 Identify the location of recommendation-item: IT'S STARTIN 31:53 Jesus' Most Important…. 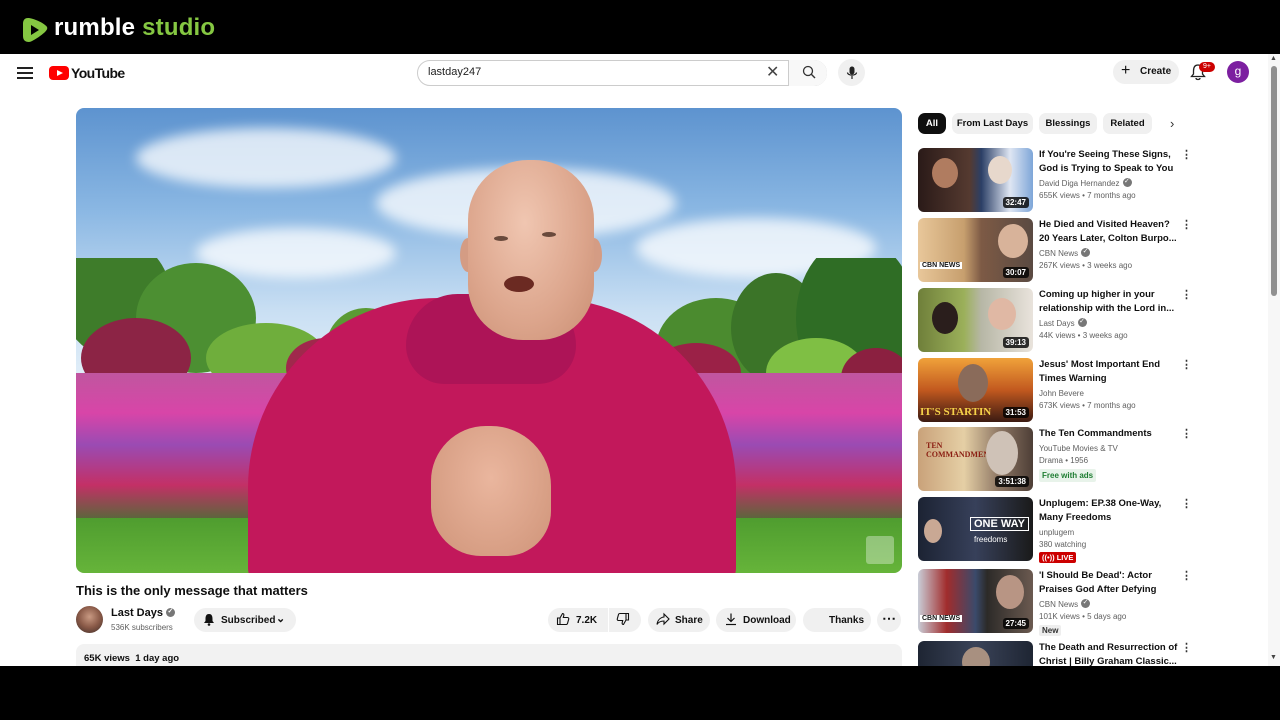
(1055, 391).